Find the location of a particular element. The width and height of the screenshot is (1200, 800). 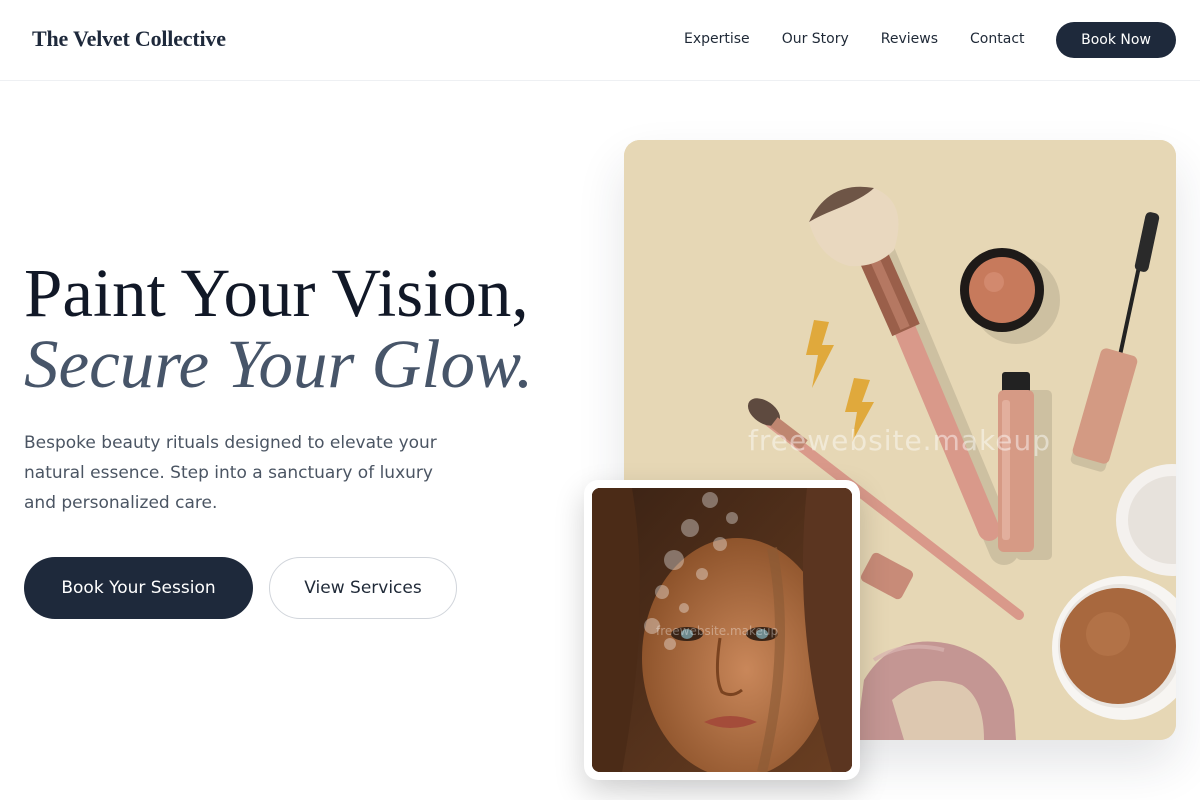

book-session-button: Book Your Session is located at coordinates (138, 588).